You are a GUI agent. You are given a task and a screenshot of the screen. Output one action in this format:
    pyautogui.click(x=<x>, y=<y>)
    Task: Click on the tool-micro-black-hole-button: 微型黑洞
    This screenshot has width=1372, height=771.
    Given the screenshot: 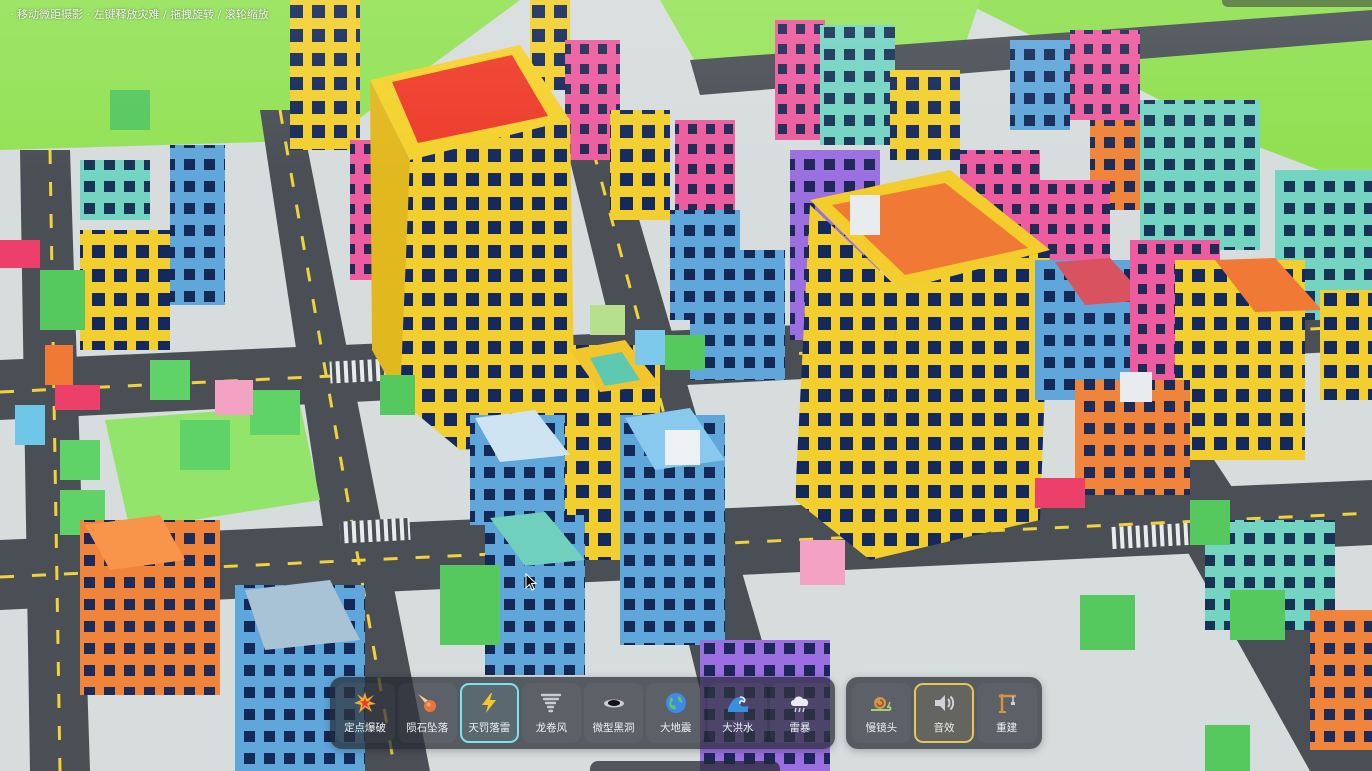 What is the action you would take?
    pyautogui.click(x=614, y=713)
    